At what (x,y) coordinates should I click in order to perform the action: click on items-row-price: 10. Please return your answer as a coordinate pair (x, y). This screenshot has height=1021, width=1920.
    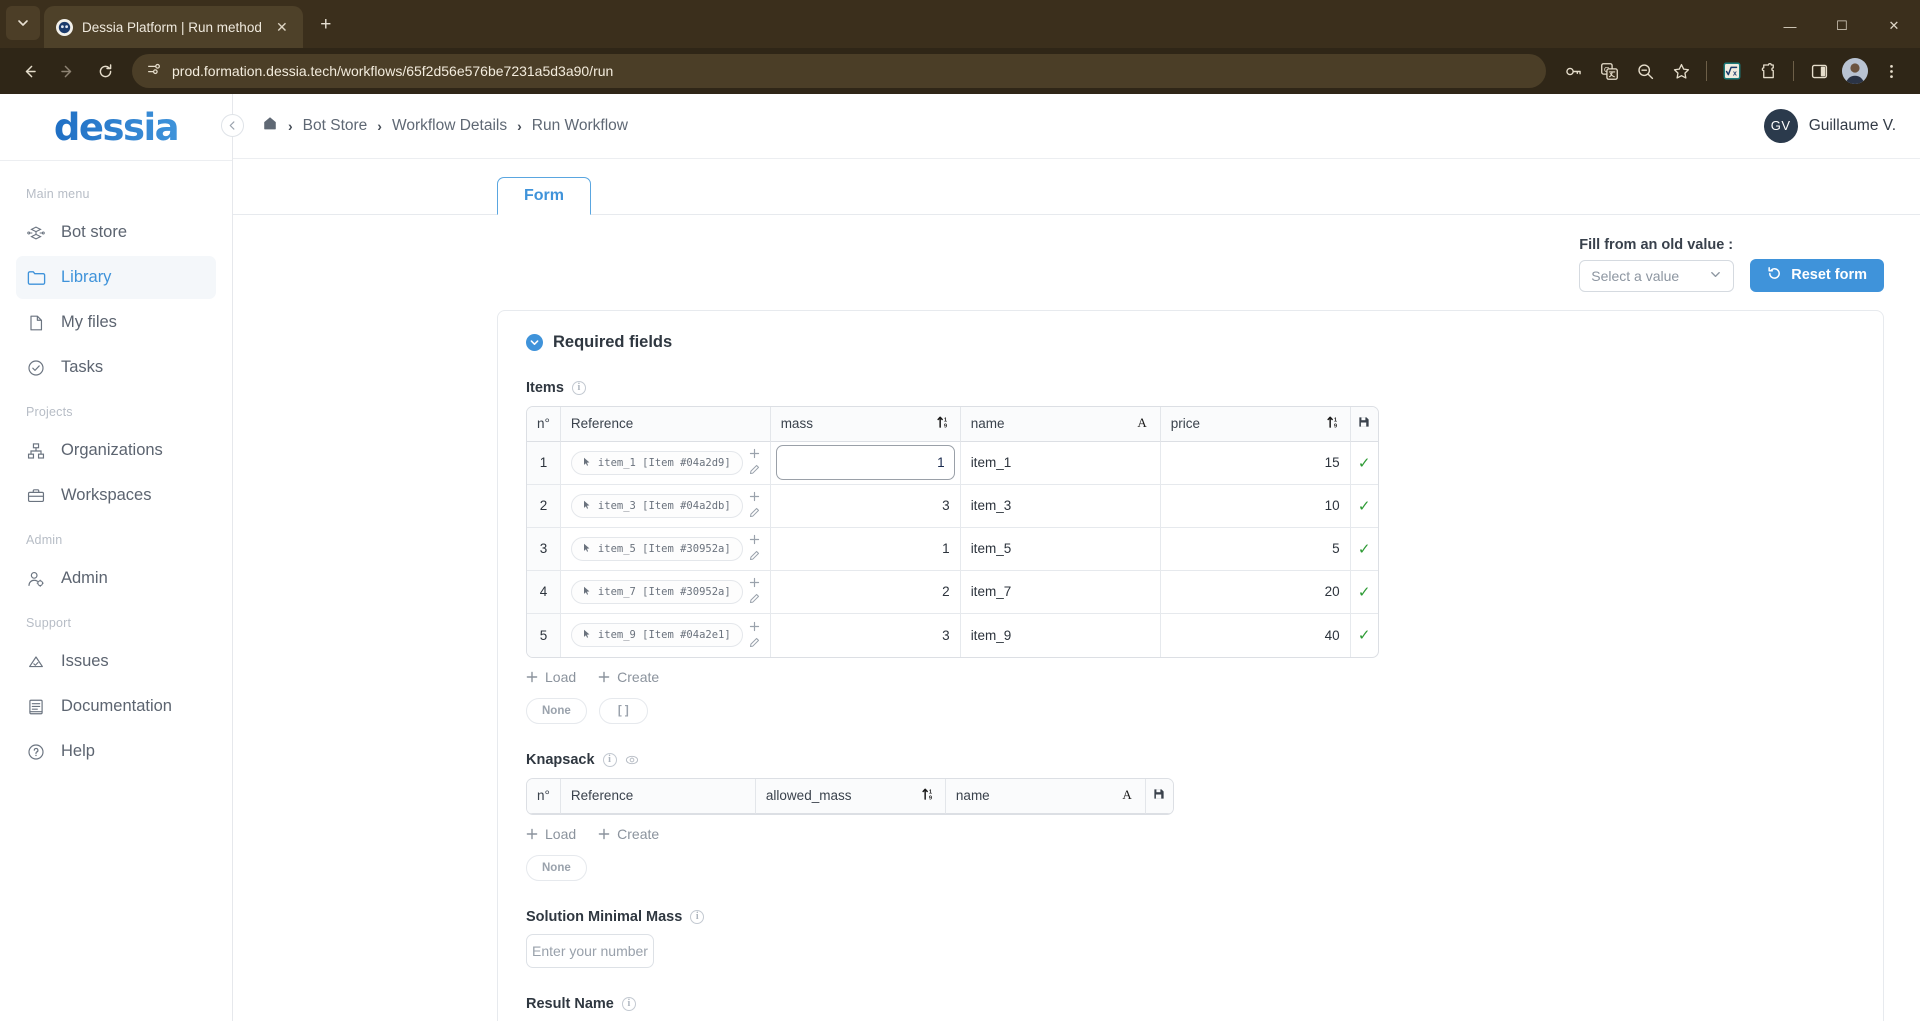
    Looking at the image, I should click on (1255, 506).